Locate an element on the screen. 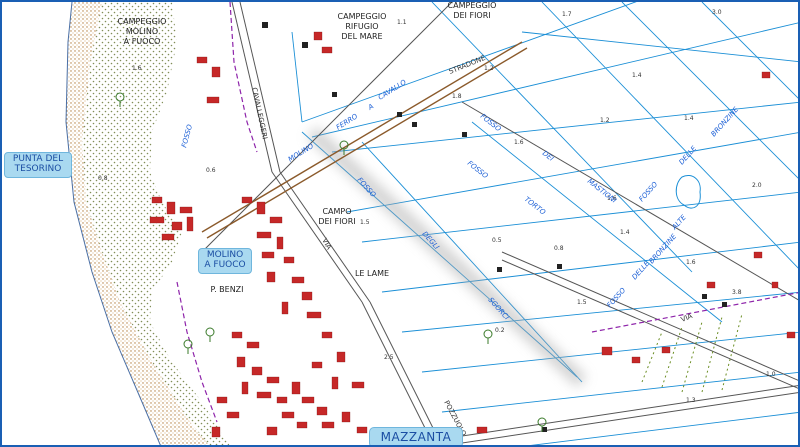 This screenshot has width=800, height=447. svg-text: 2.0 is located at coordinates (757, 185).